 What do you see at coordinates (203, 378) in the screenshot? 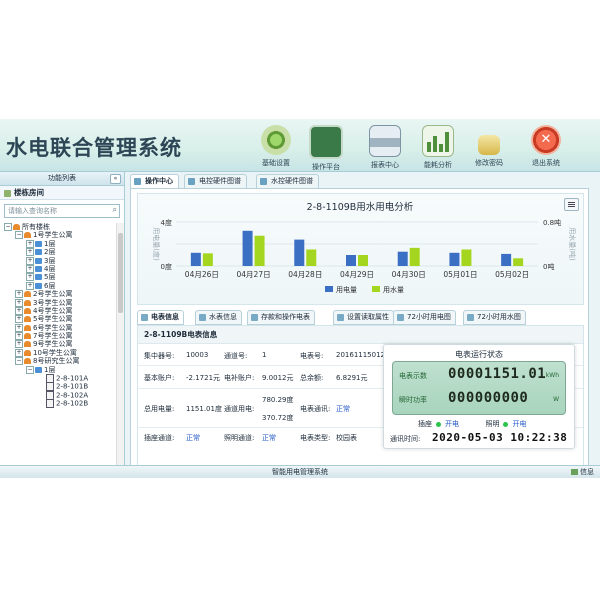
I see `basic-account-value: -2.1721元` at bounding box center [203, 378].